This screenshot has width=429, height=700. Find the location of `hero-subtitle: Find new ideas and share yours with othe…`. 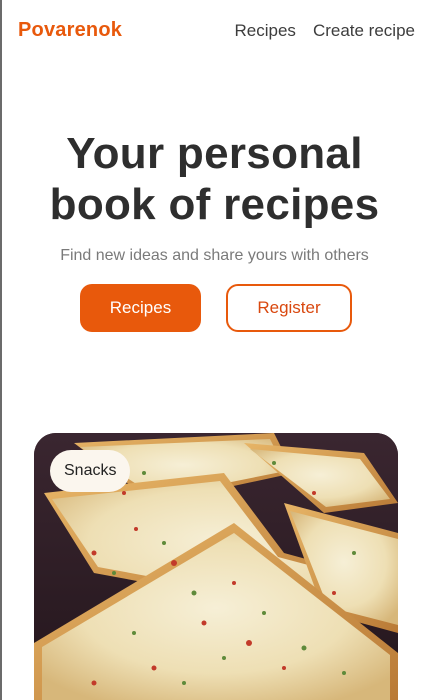

hero-subtitle: Find new ideas and share yours with othe… is located at coordinates (214, 255).